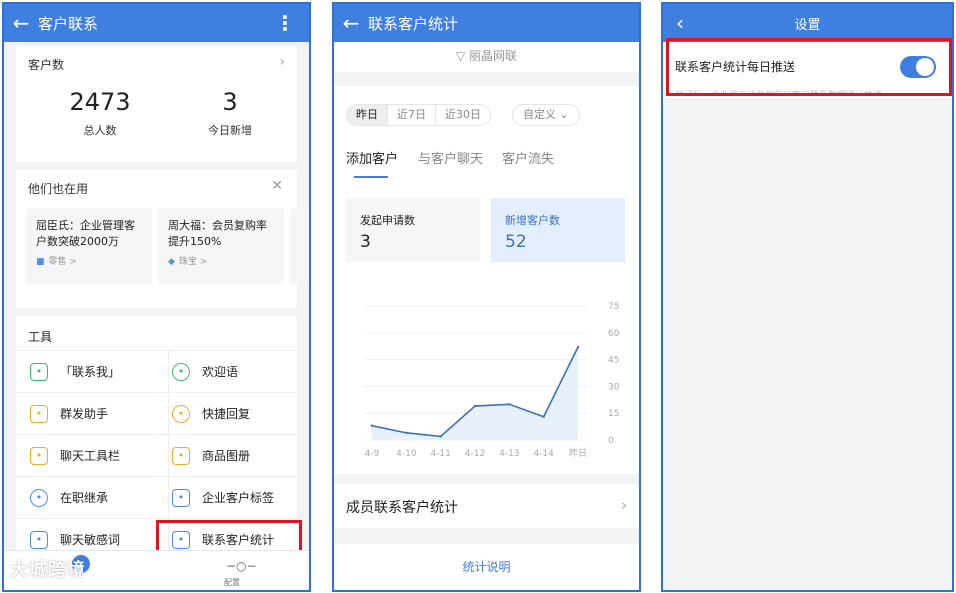  I want to click on case-tag-label: 零售 >, so click(62, 262).